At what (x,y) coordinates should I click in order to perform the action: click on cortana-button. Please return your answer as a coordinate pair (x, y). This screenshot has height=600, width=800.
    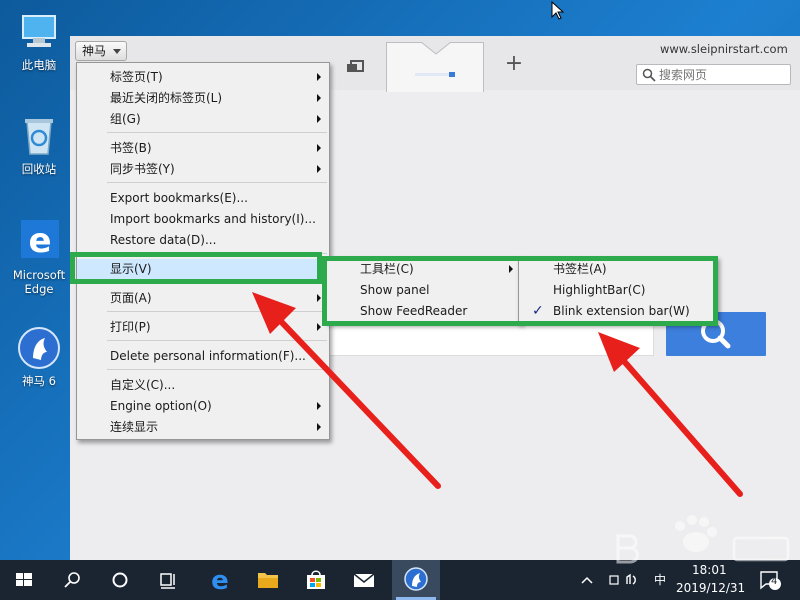
    Looking at the image, I should click on (120, 580).